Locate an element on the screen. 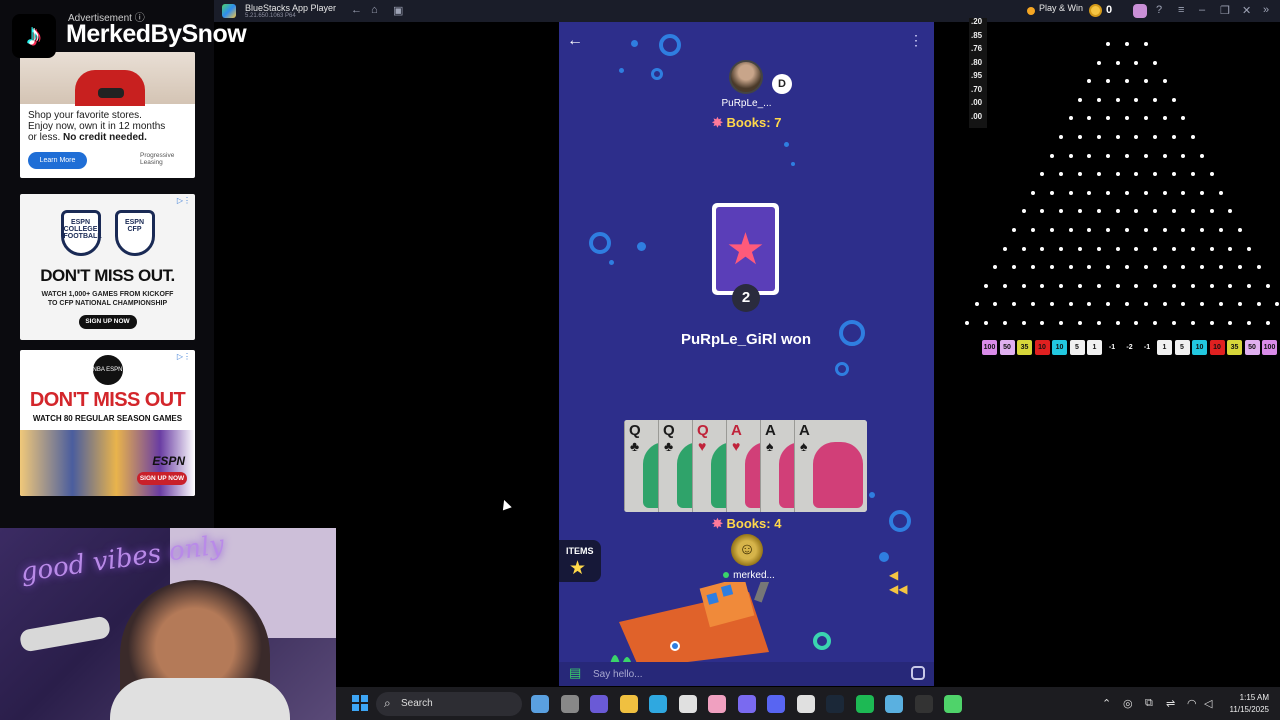 The height and width of the screenshot is (720, 1280). account-avatar is located at coordinates (1140, 11).